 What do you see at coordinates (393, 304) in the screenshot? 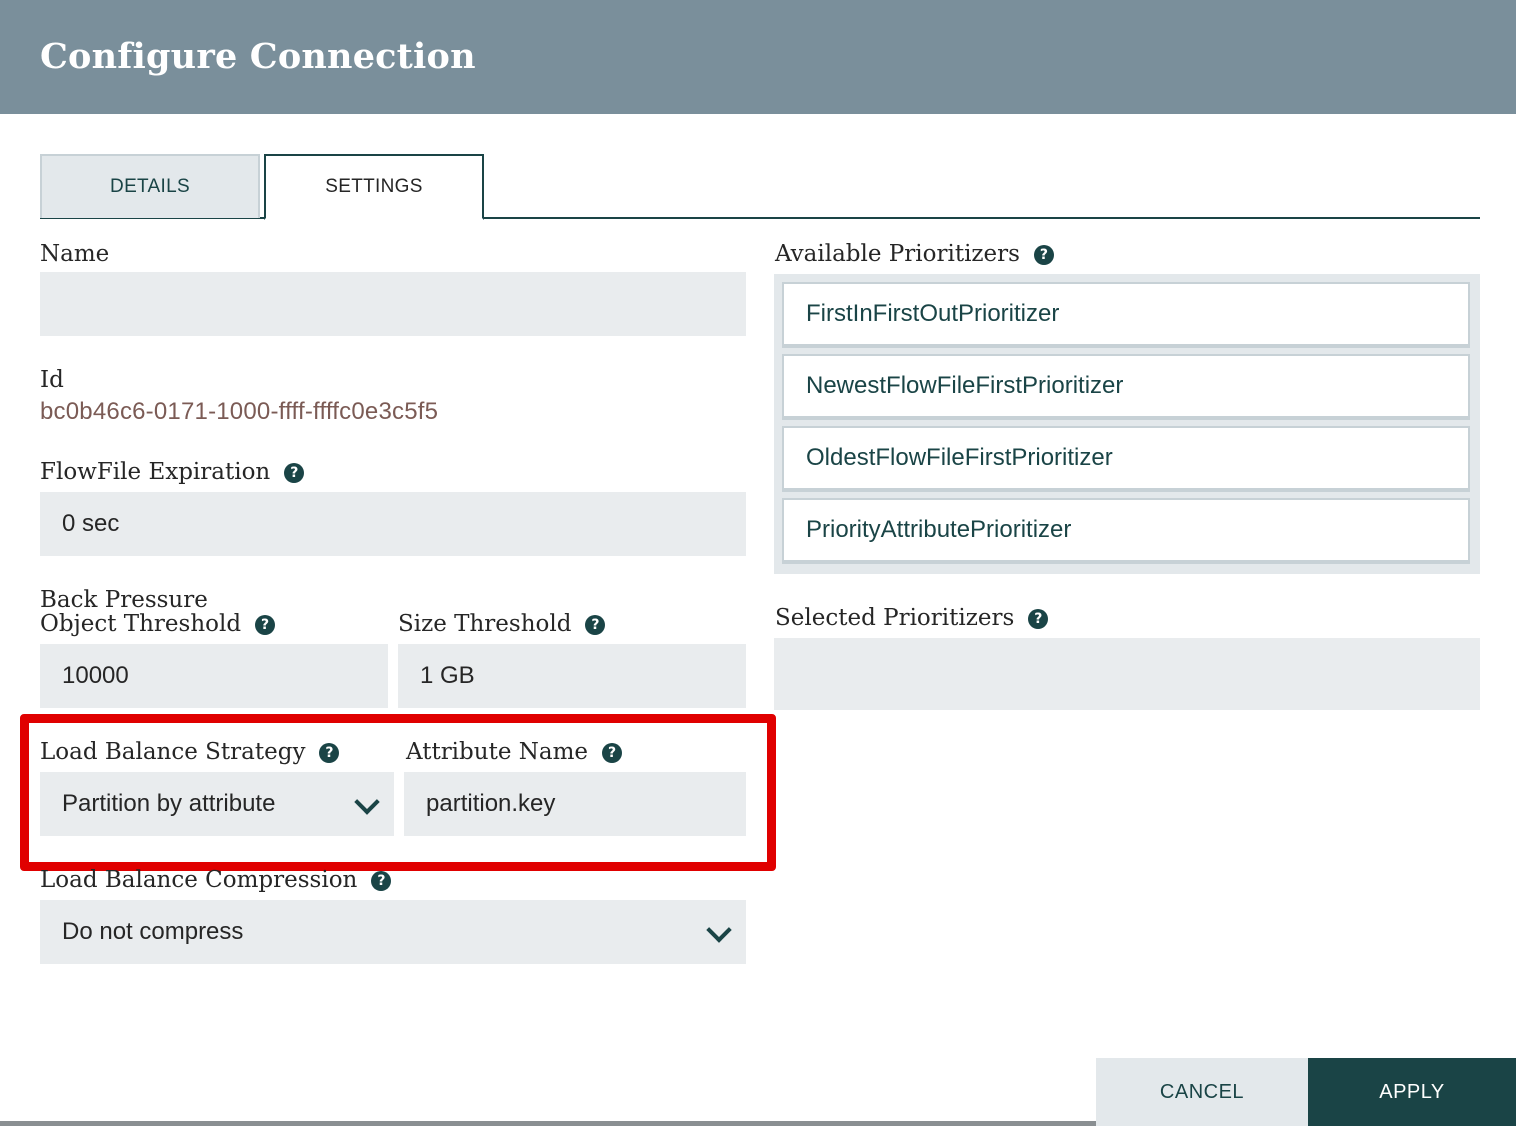
I see `name-input` at bounding box center [393, 304].